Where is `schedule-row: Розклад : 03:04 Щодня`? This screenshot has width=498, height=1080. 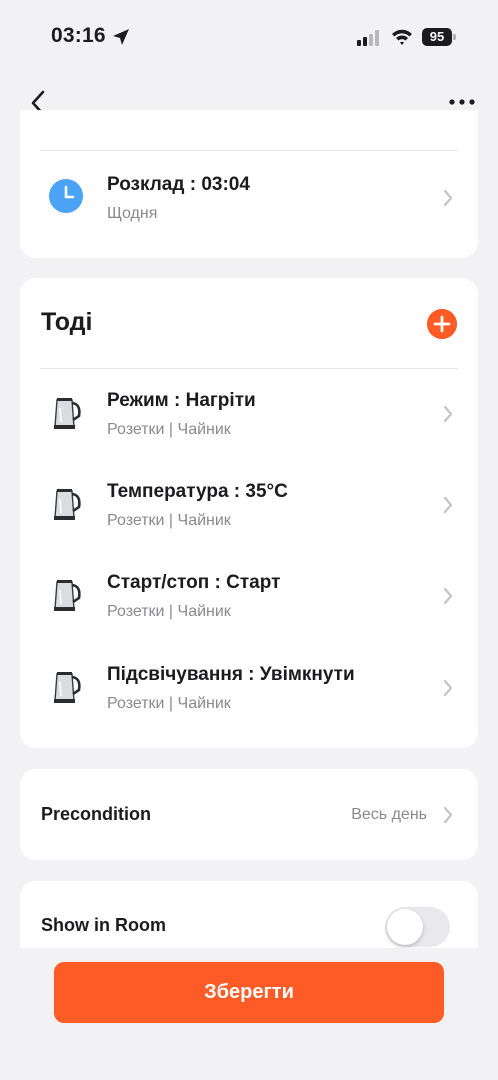
schedule-row: Розклад : 03:04 Щодня is located at coordinates (249, 199).